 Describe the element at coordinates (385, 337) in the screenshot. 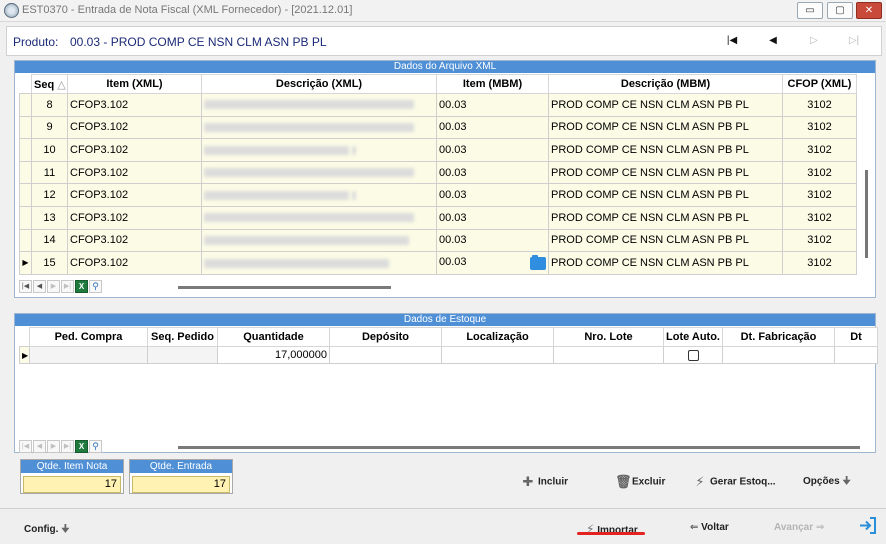

I see `col-deposito-header: Depósito` at that location.